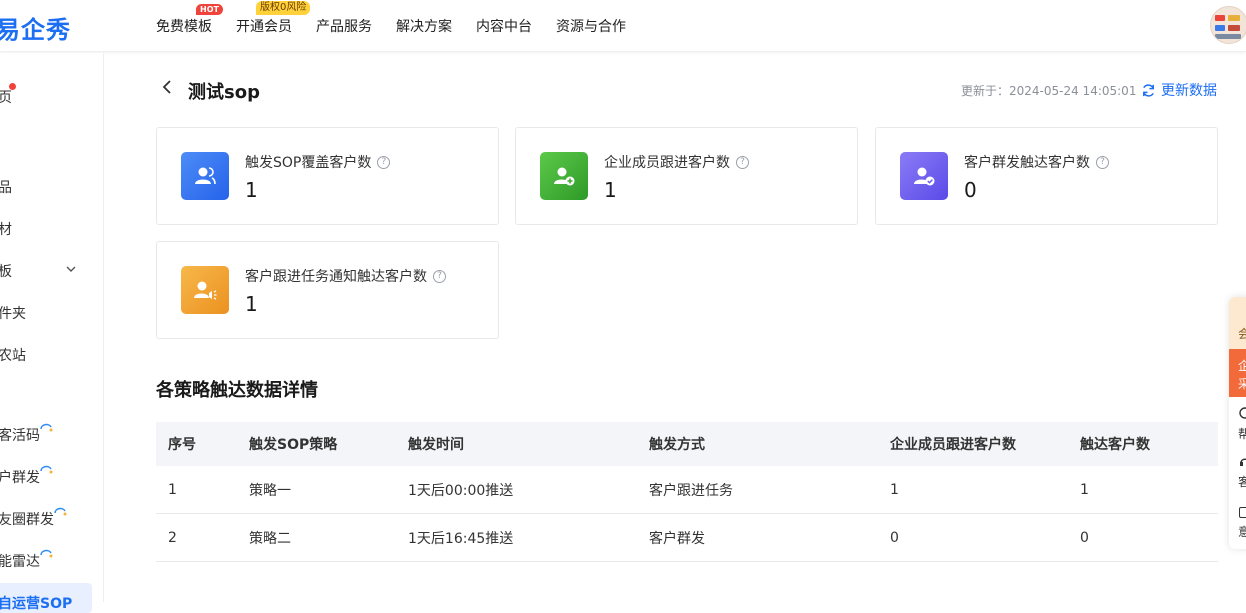 This screenshot has height=613, width=1246. Describe the element at coordinates (20, 477) in the screenshot. I see `sidebar-item-customer-broadcast: 户群发` at that location.